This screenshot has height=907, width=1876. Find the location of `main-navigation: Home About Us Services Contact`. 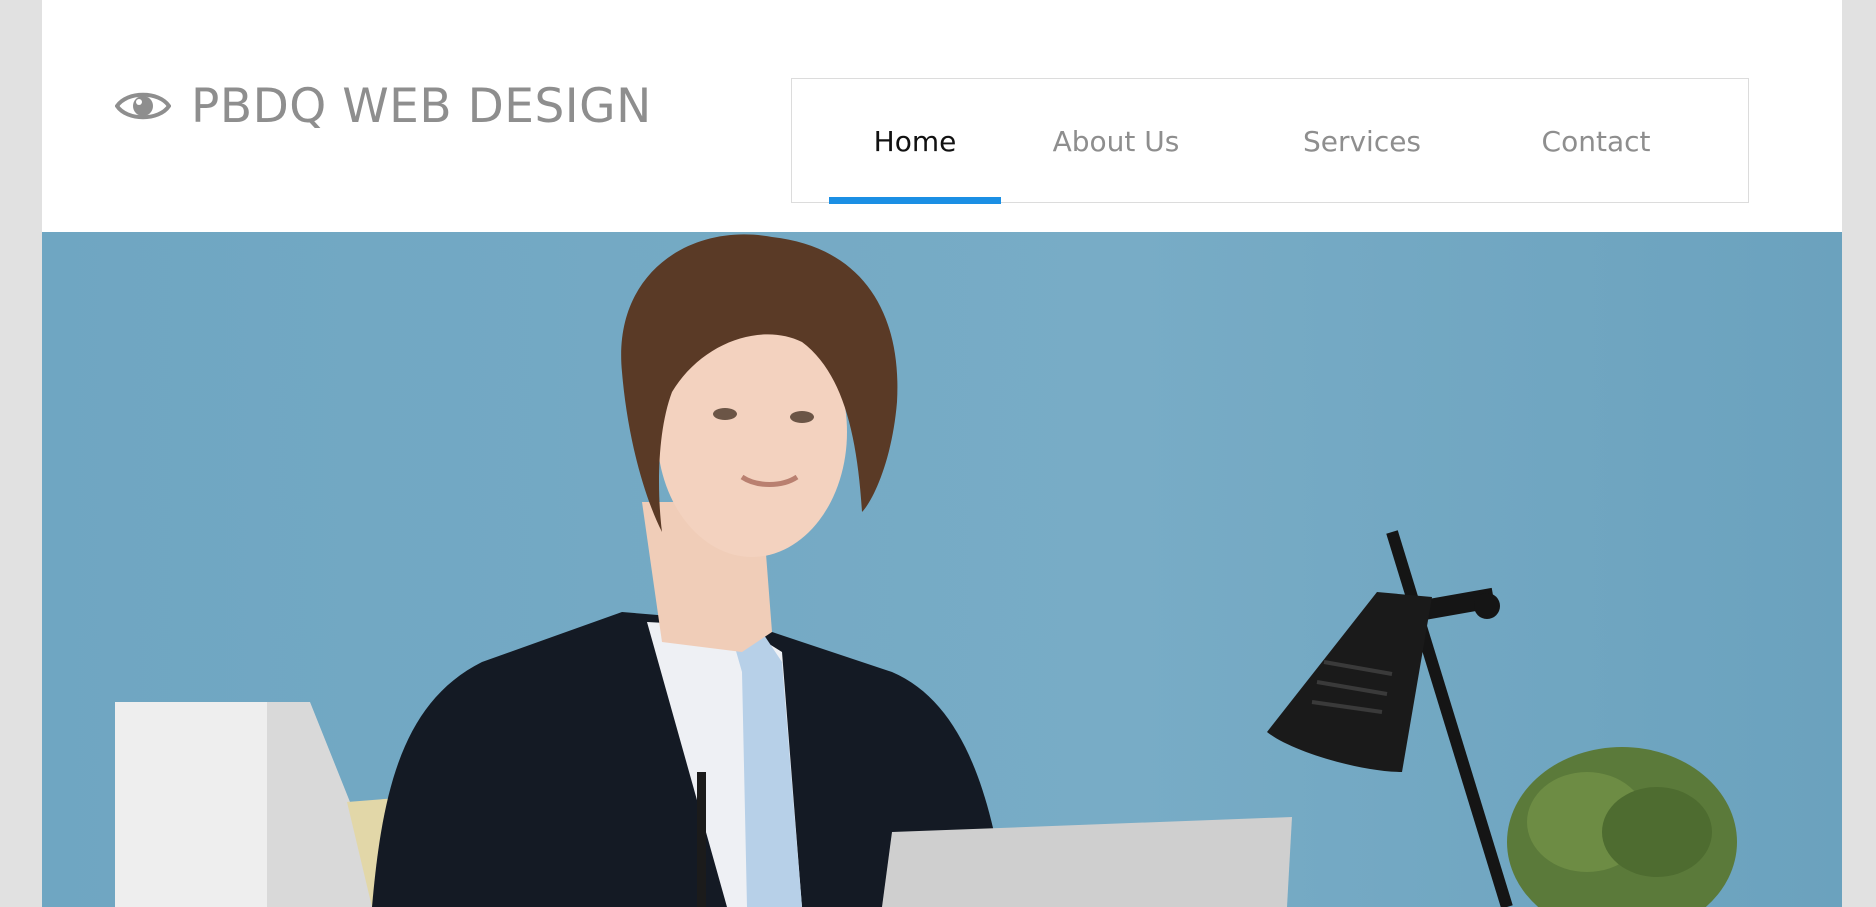

main-navigation: Home About Us Services Contact is located at coordinates (1270, 141).